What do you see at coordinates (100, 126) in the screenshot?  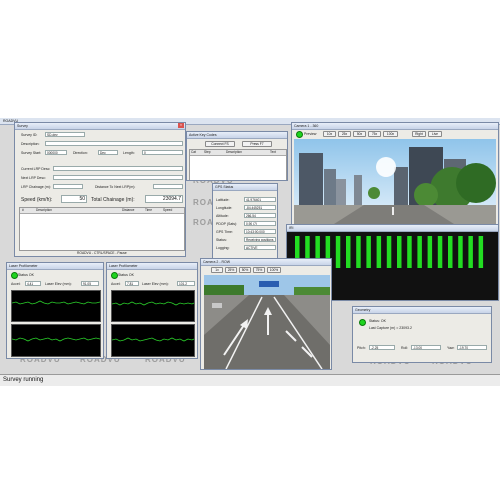 I see `survey-window-title: Survey ×` at bounding box center [100, 126].